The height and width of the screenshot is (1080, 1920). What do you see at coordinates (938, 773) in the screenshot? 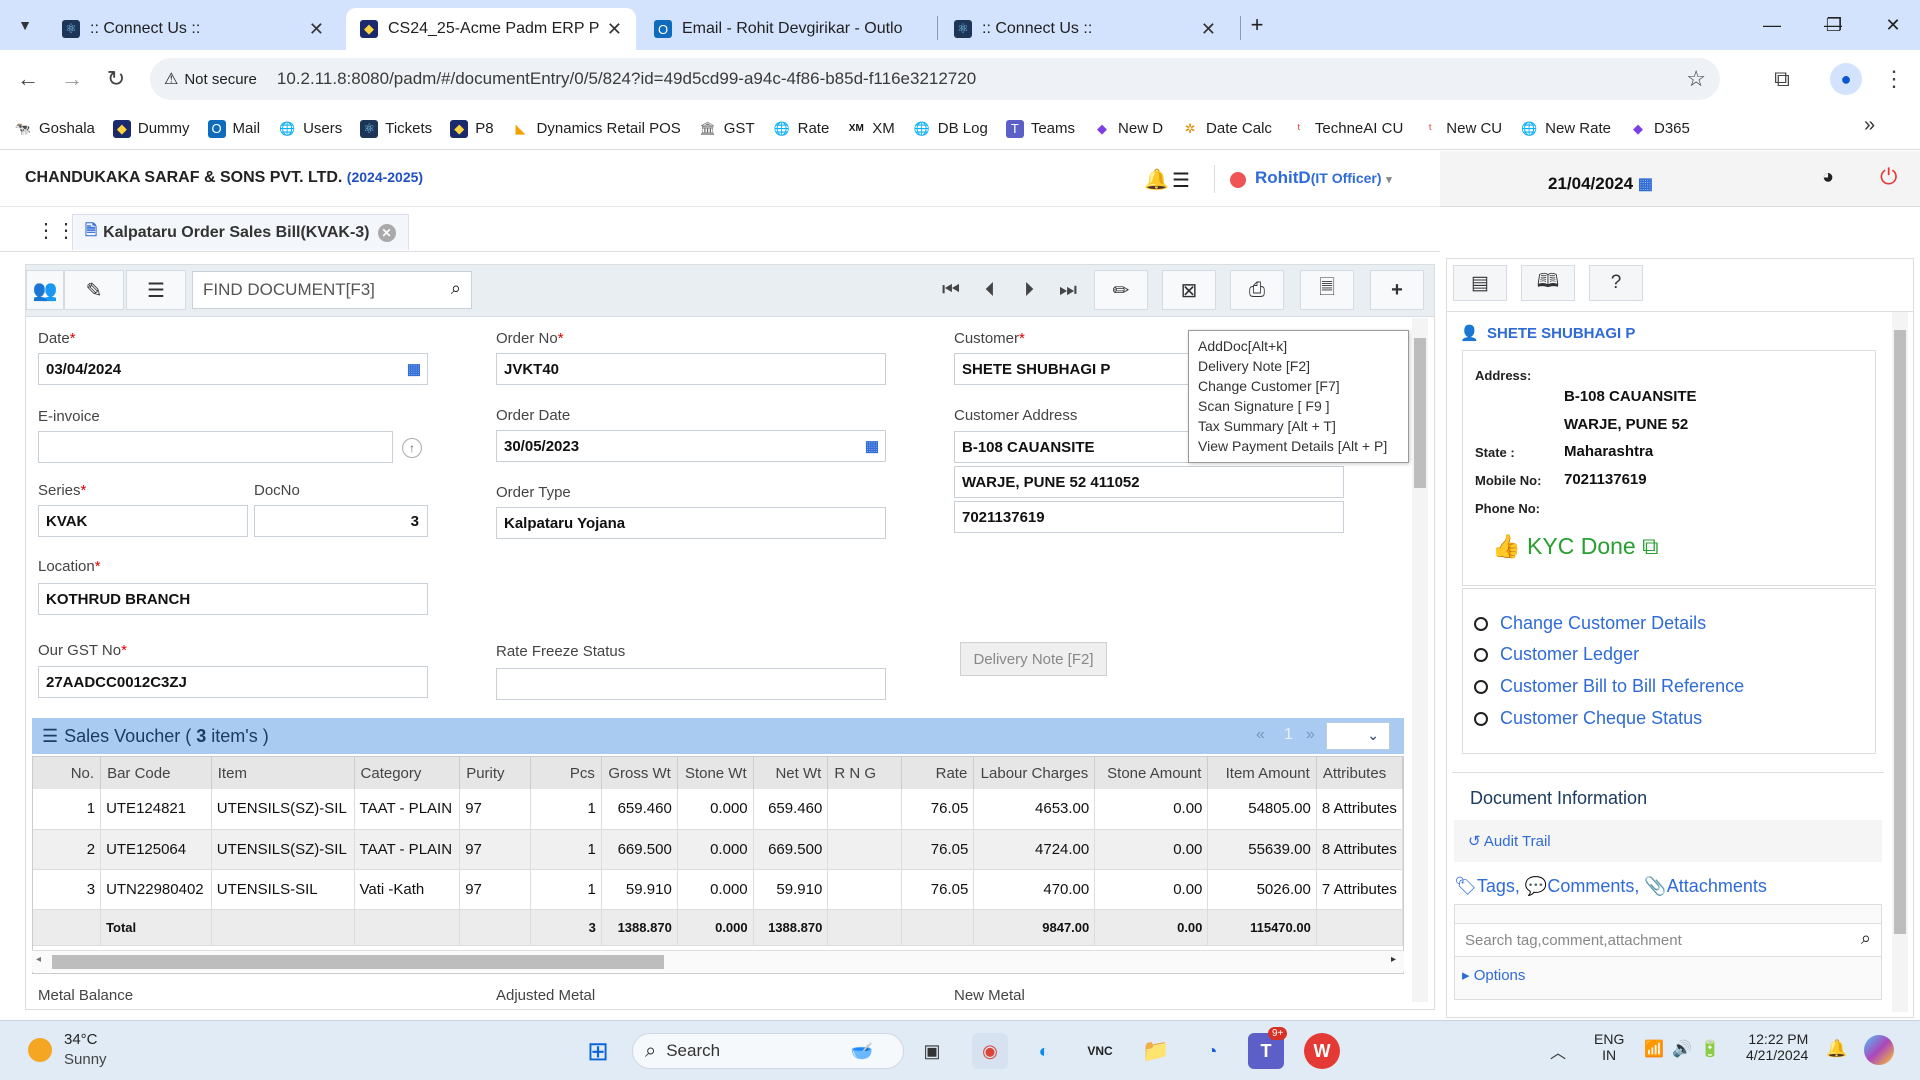
I see `column-header: Rate` at bounding box center [938, 773].